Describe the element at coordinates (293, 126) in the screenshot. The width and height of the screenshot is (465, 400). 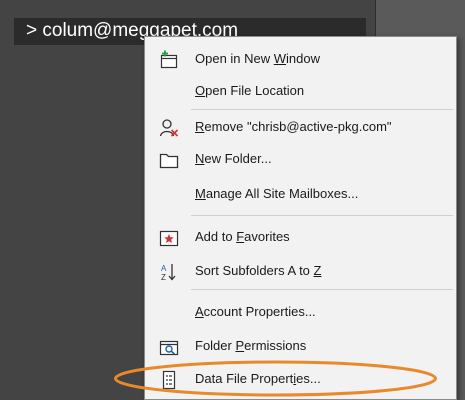
I see `menu-item-label: Remove "chrisb@active-pkg.com"` at that location.